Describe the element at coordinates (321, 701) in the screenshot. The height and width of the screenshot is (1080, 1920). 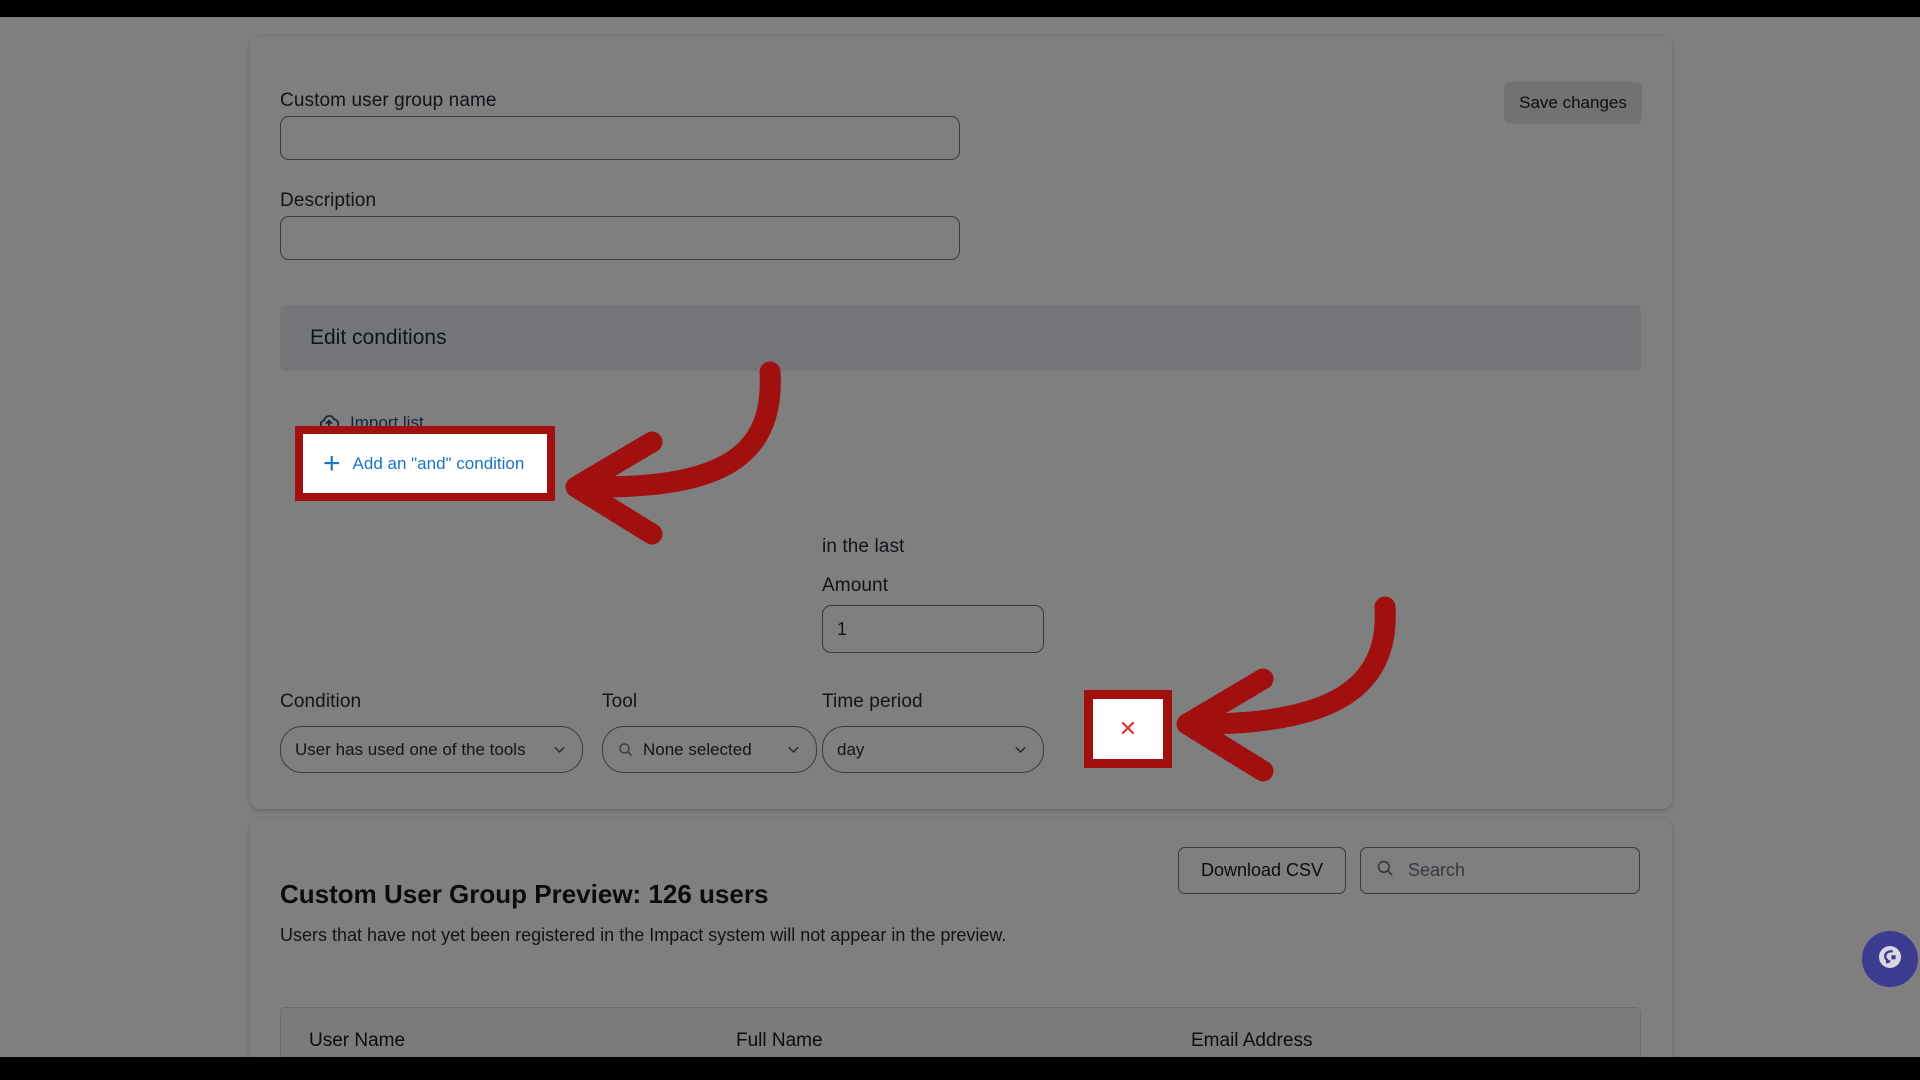
I see `condition-label: Condition` at that location.